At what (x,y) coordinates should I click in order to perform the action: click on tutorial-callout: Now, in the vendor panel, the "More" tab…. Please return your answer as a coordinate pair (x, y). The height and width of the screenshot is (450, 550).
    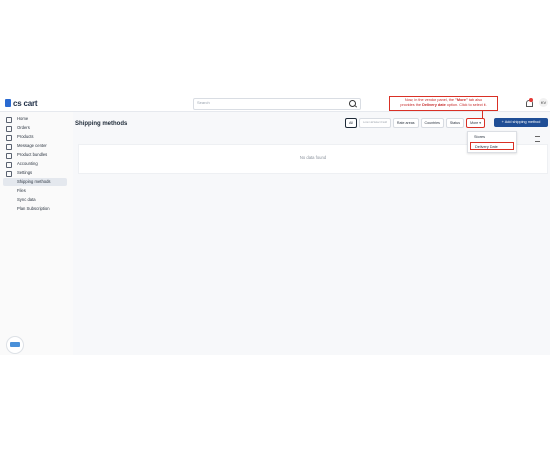
    Looking at the image, I should click on (443, 103).